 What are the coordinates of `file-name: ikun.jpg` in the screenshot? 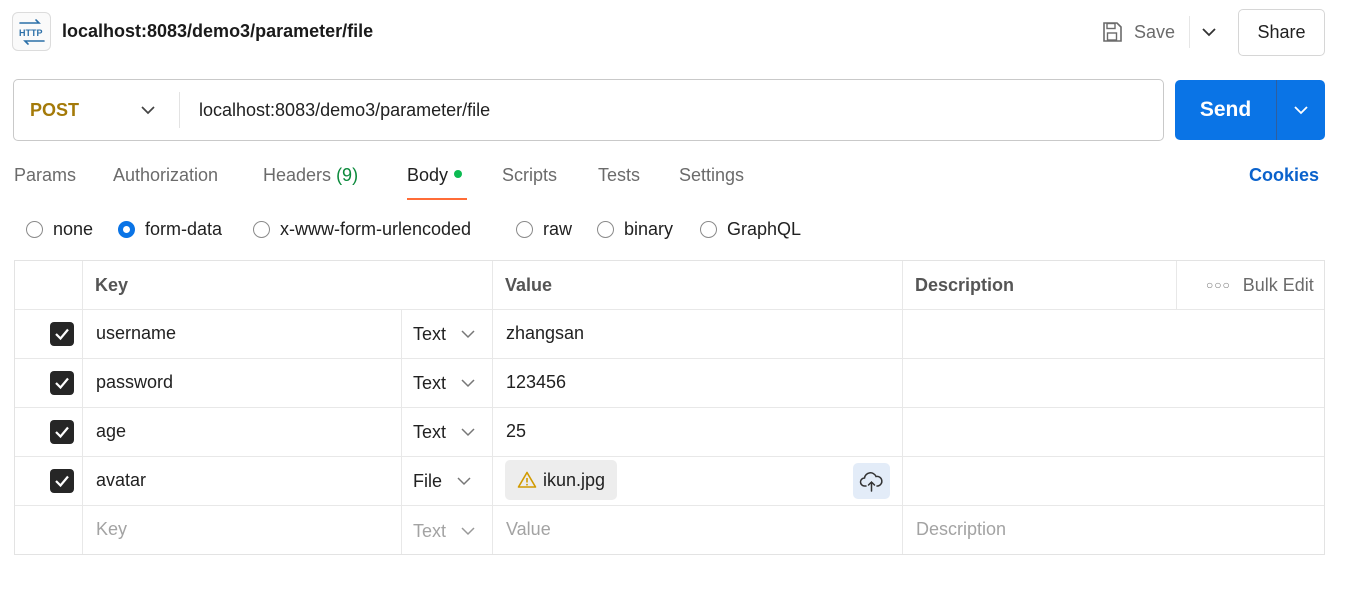 It's located at (574, 479).